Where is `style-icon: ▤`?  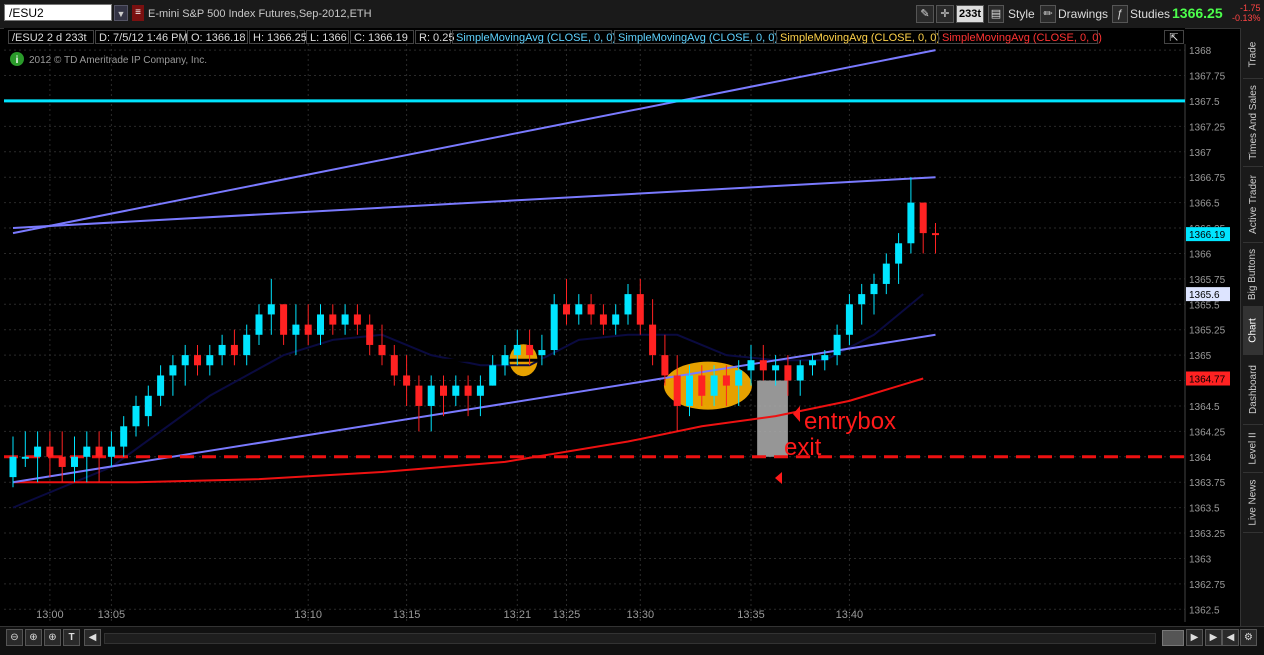
style-icon: ▤ is located at coordinates (996, 14).